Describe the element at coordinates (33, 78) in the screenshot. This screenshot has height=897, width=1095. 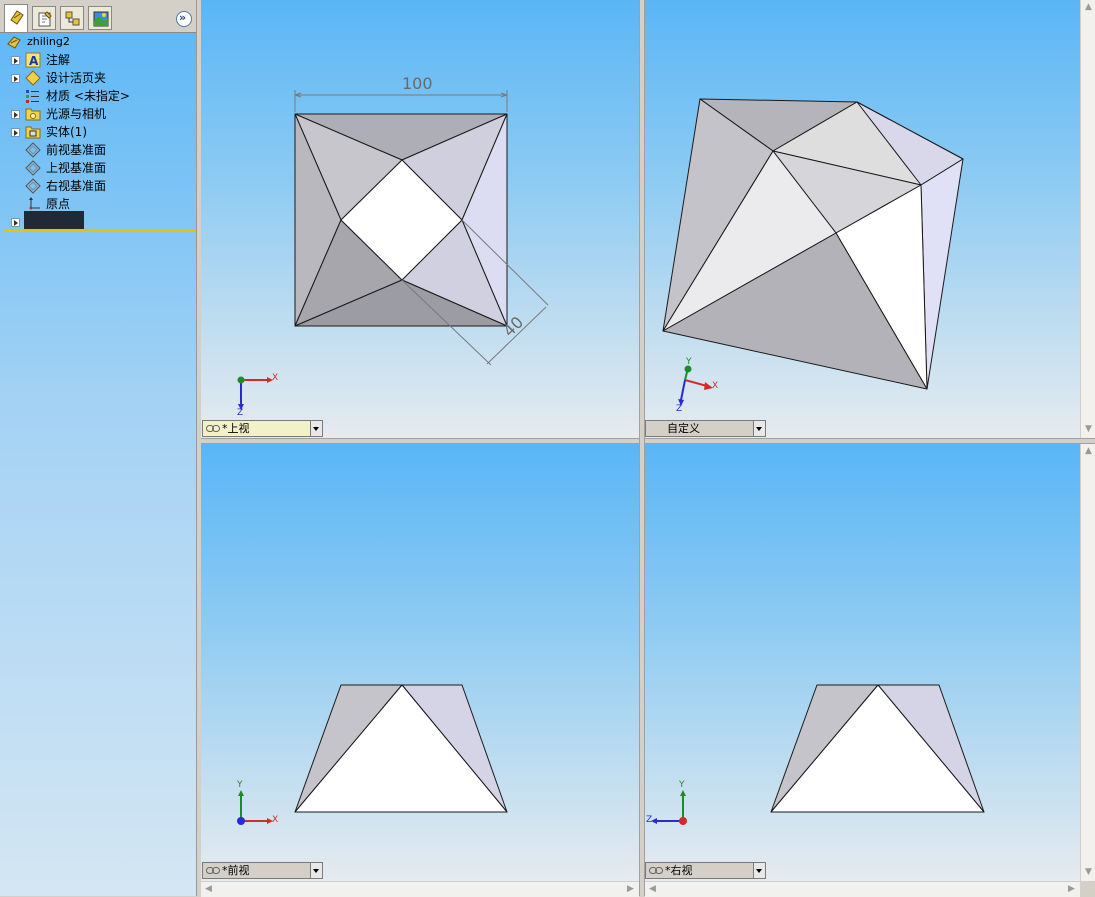
I see `design-binder-icon` at that location.